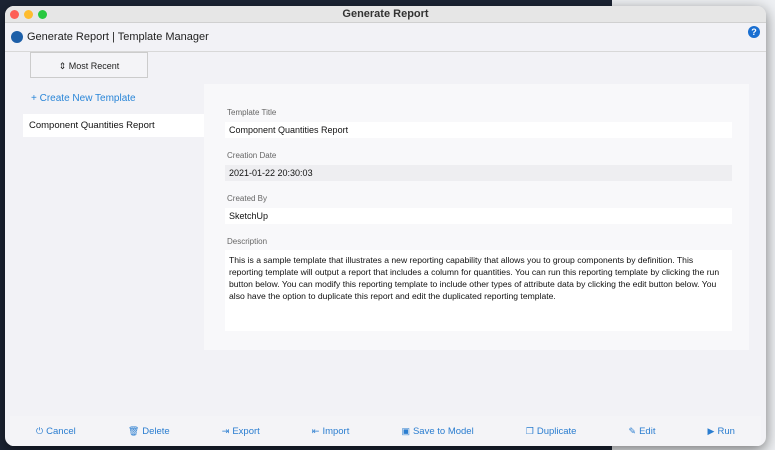 This screenshot has height=450, width=775. I want to click on template-title-label: Template Title, so click(252, 112).